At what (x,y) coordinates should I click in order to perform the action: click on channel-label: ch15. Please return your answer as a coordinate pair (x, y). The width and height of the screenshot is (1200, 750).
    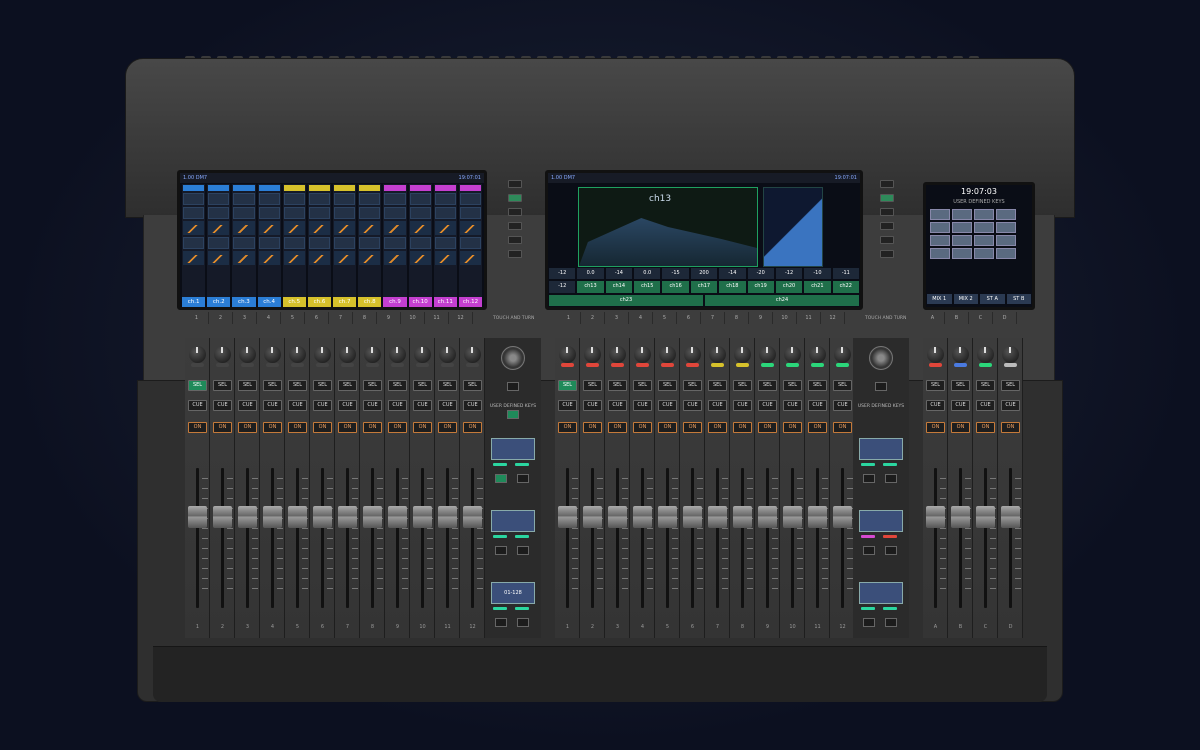
    Looking at the image, I should click on (647, 287).